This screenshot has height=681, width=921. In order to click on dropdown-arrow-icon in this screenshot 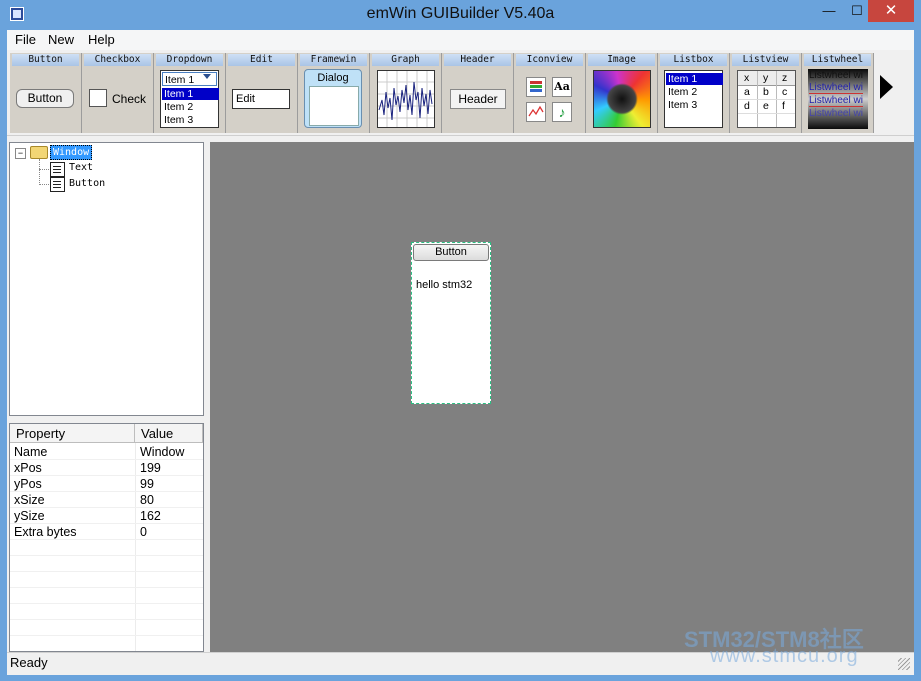, I will do `click(207, 76)`.